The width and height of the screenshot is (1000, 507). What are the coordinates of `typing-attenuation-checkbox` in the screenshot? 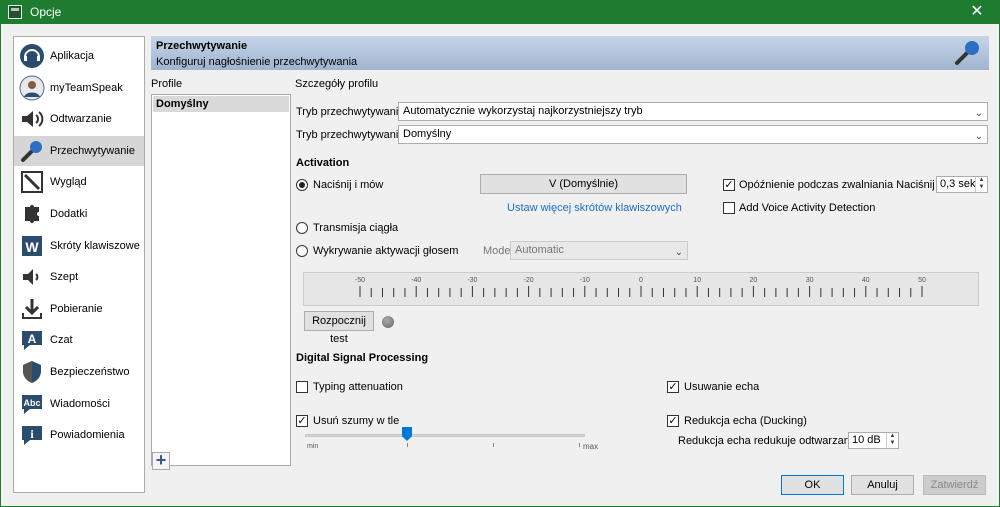 It's located at (302, 387).